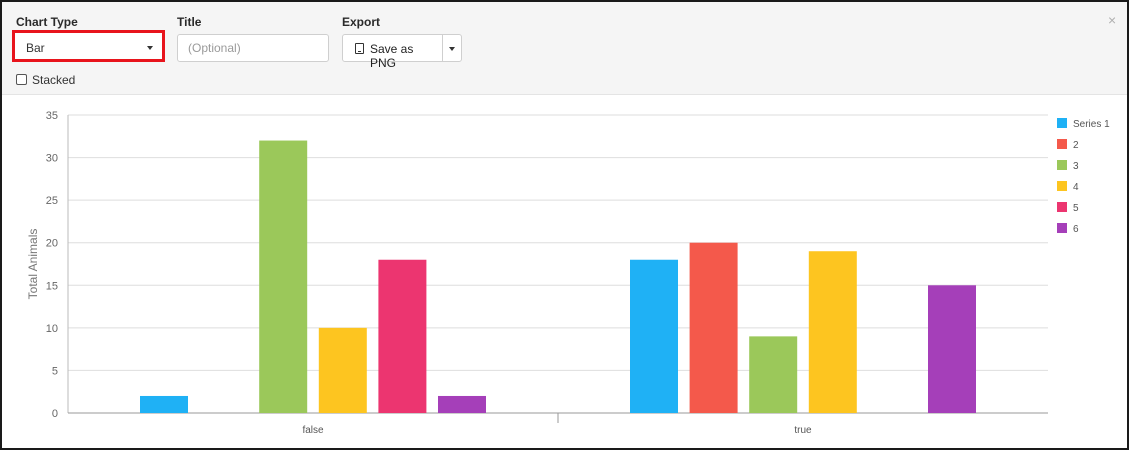  Describe the element at coordinates (52, 286) in the screenshot. I see `y-tick-label: 15` at that location.